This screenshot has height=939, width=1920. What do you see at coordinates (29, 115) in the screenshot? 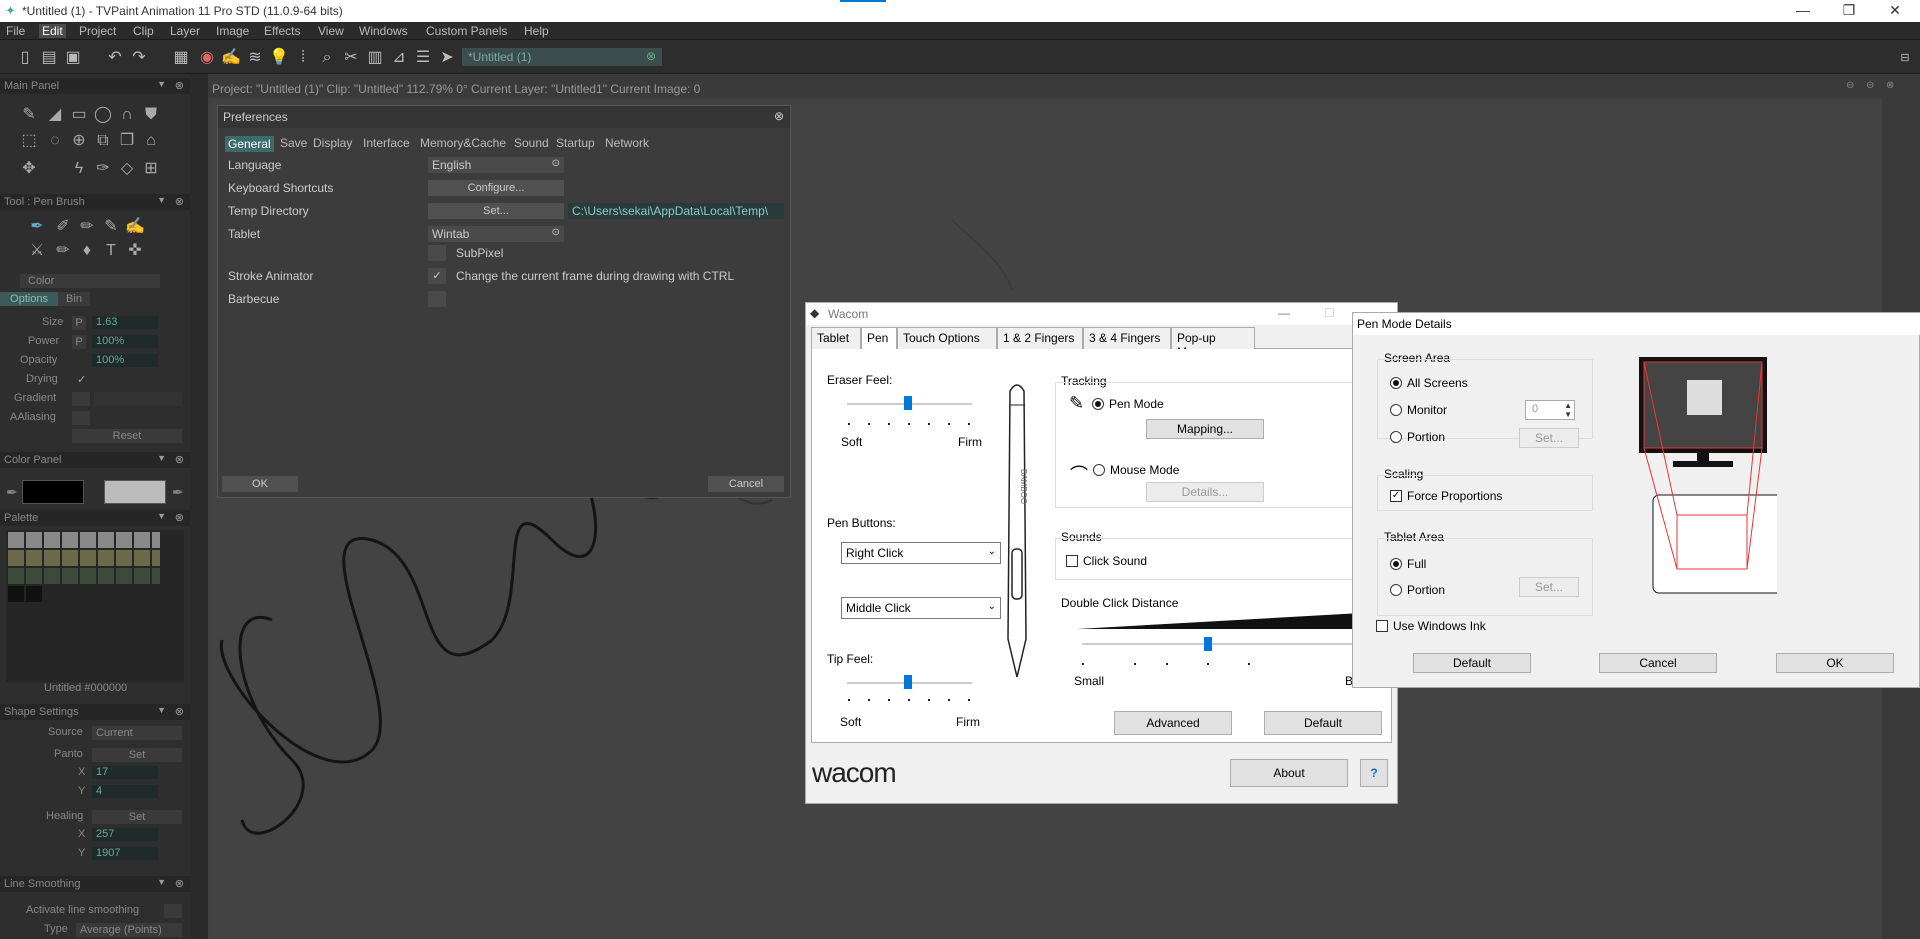
I see `freehand-icon: ✎` at bounding box center [29, 115].